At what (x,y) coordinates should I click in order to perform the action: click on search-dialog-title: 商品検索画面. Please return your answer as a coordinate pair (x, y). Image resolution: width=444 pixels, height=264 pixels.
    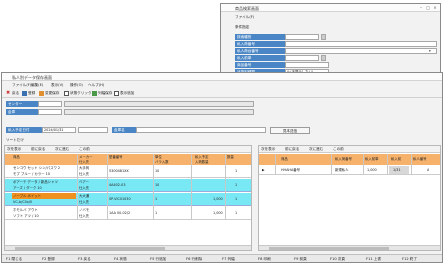
    Looking at the image, I should click on (247, 8).